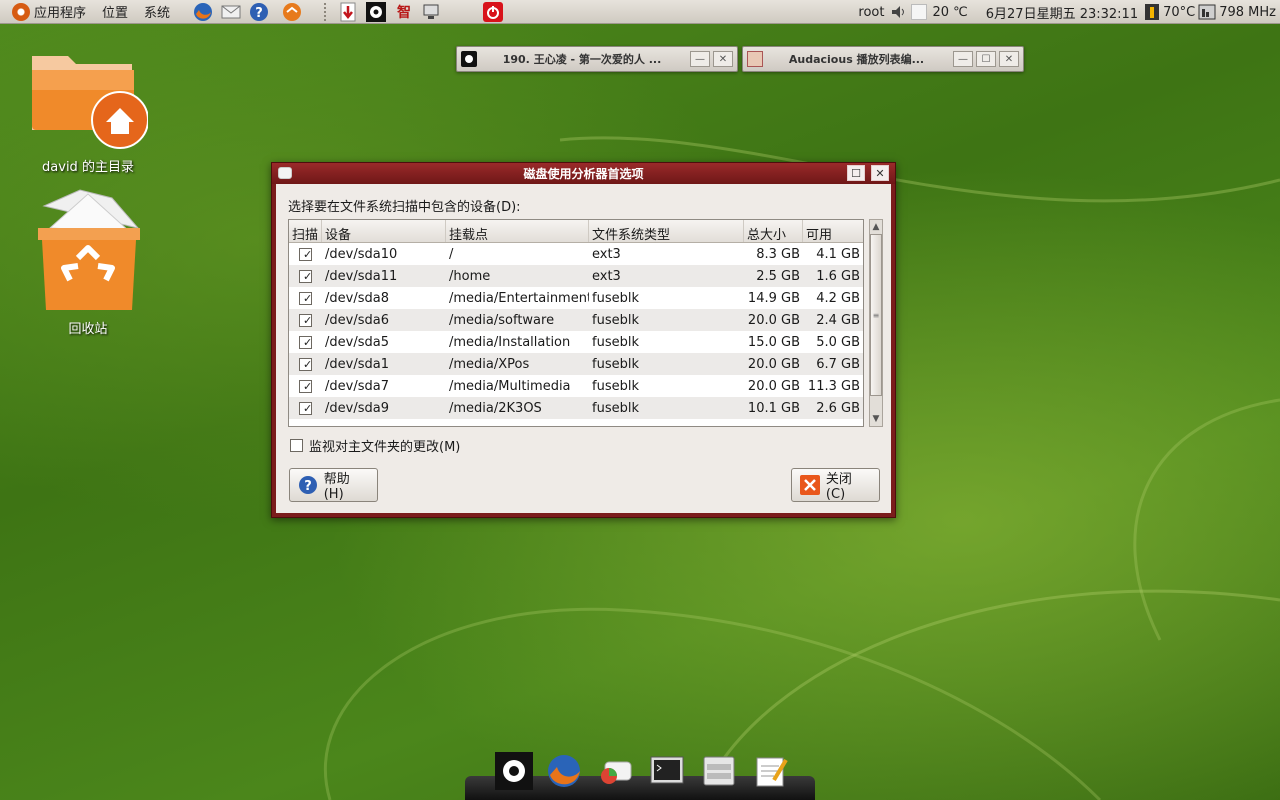  I want to click on mount-cell: /media/Installation, so click(510, 342).